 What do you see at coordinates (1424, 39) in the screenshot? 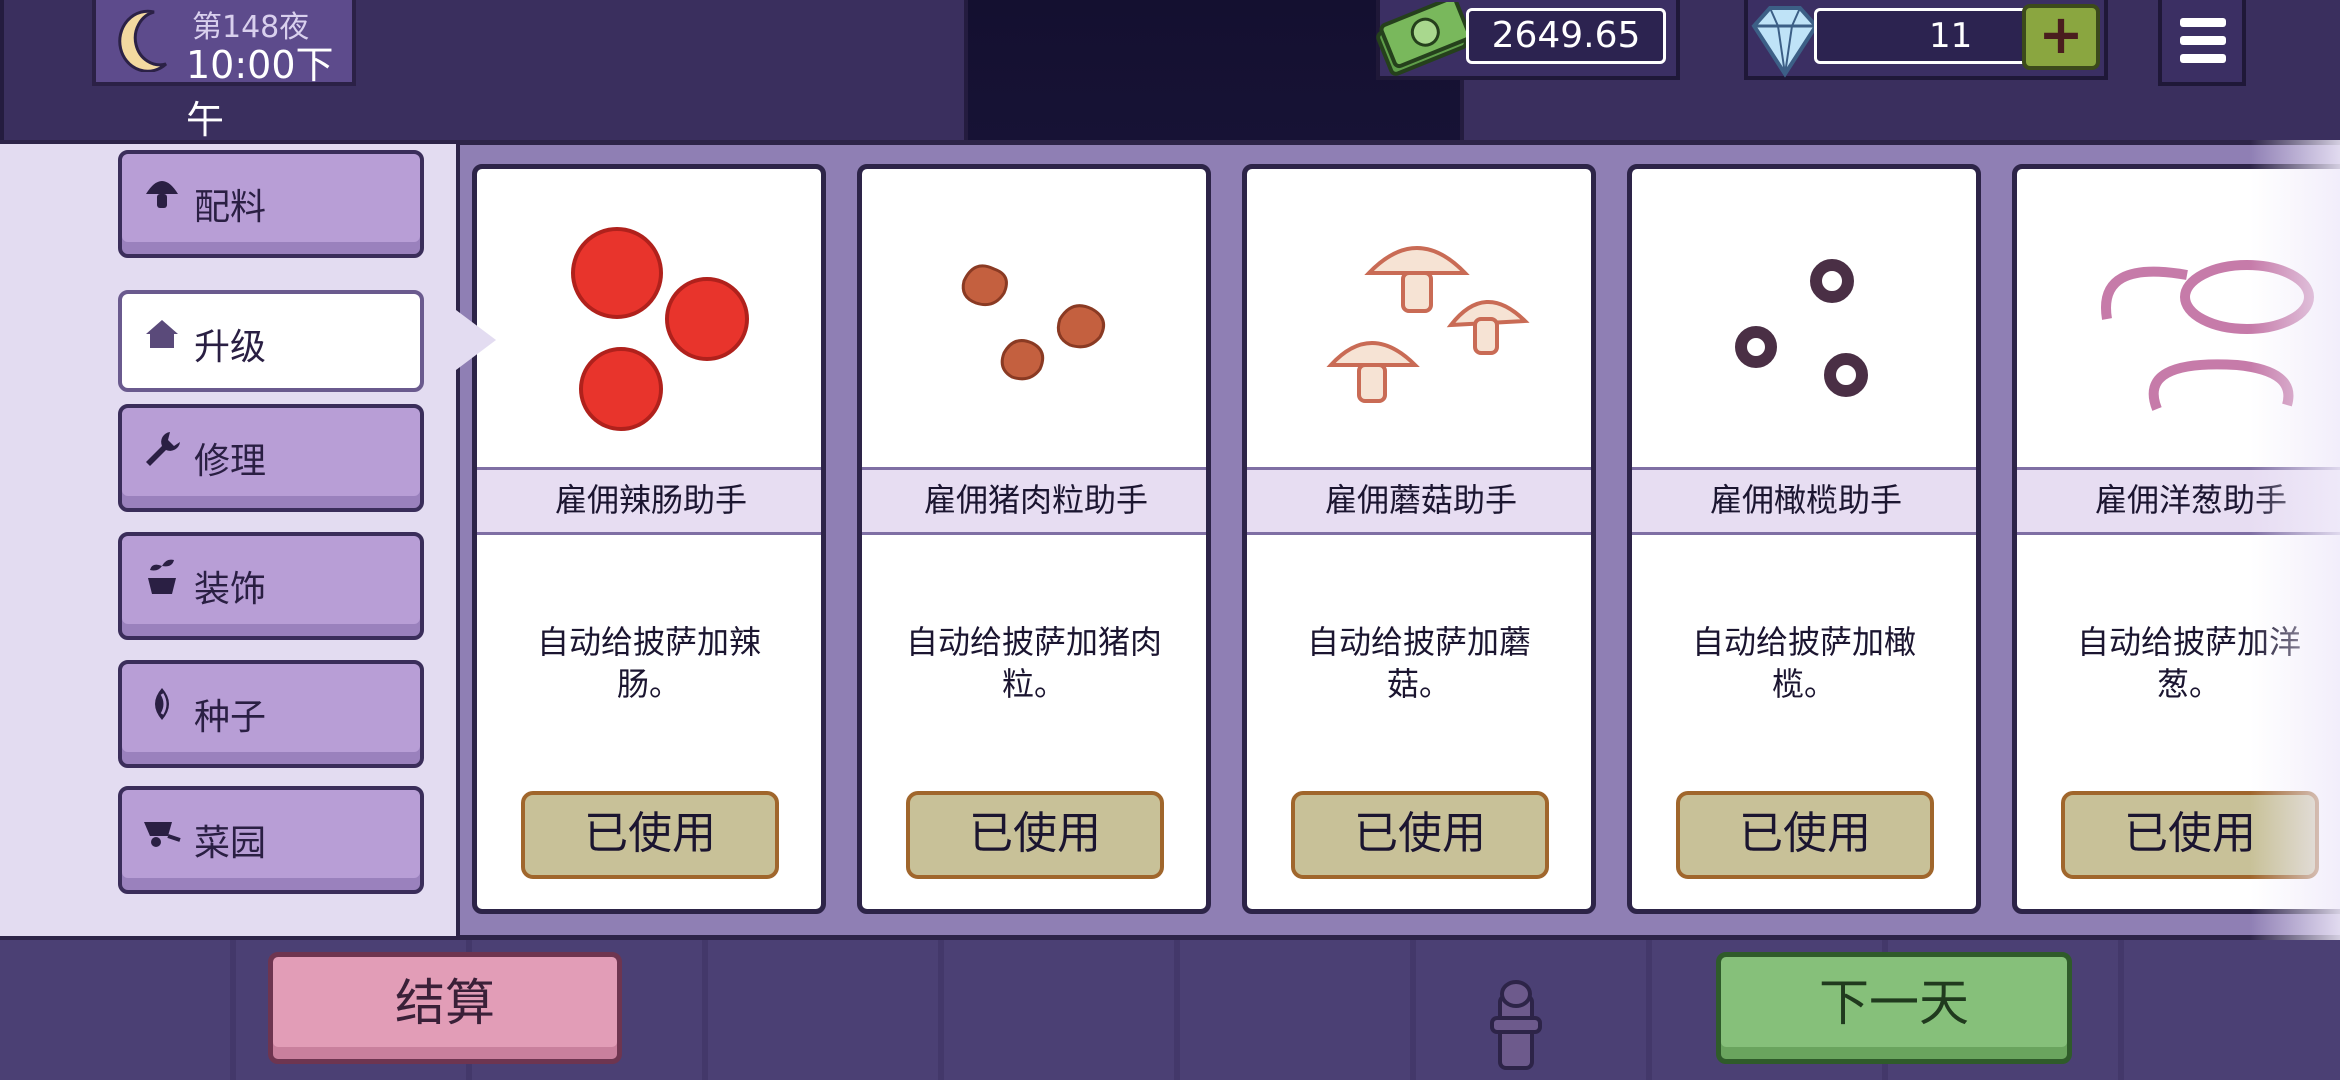
I see `cash-icon` at bounding box center [1424, 39].